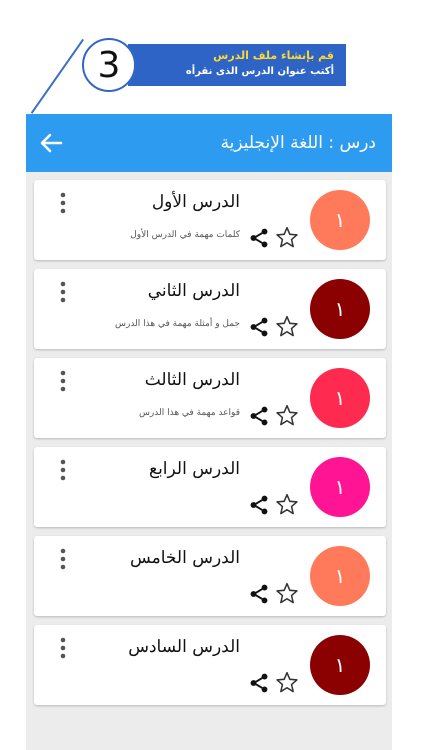 This screenshot has width=422, height=750. What do you see at coordinates (177, 324) in the screenshot?
I see `lesson-subtitle: جمل و أمثلة مهمة في هذا الدرس` at bounding box center [177, 324].